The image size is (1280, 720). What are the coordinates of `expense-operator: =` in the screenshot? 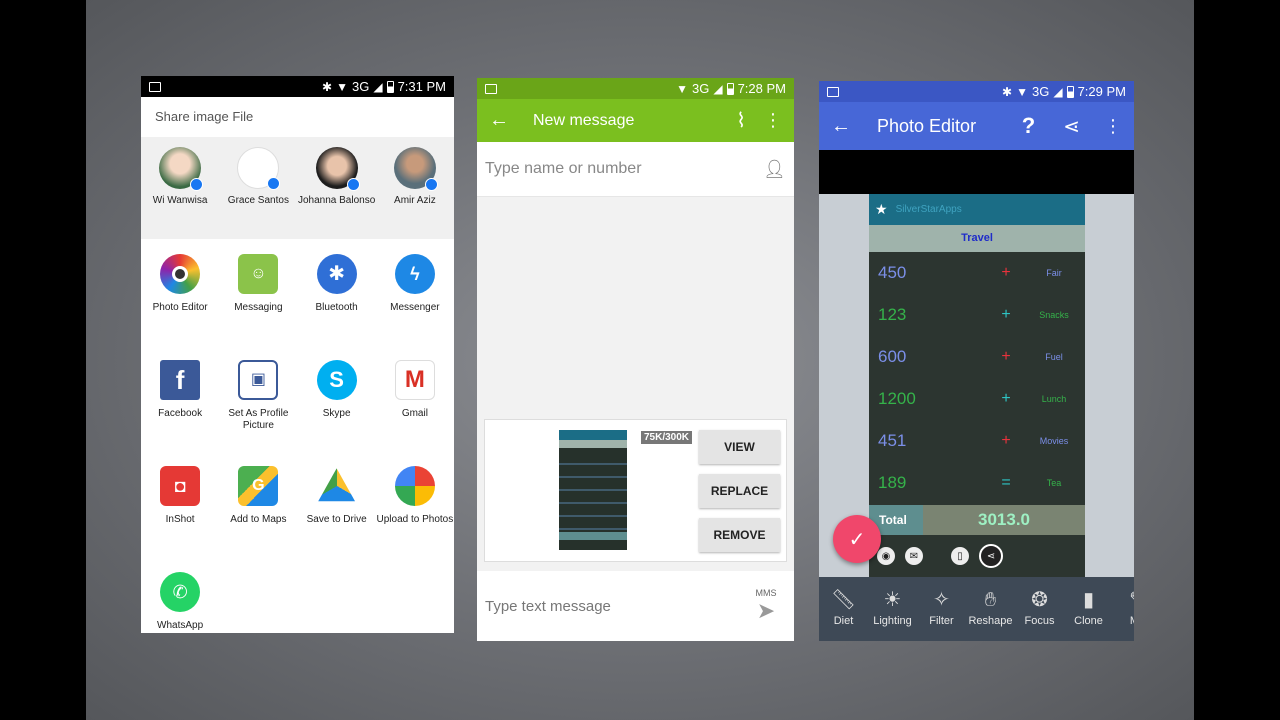 It's located at (1006, 482).